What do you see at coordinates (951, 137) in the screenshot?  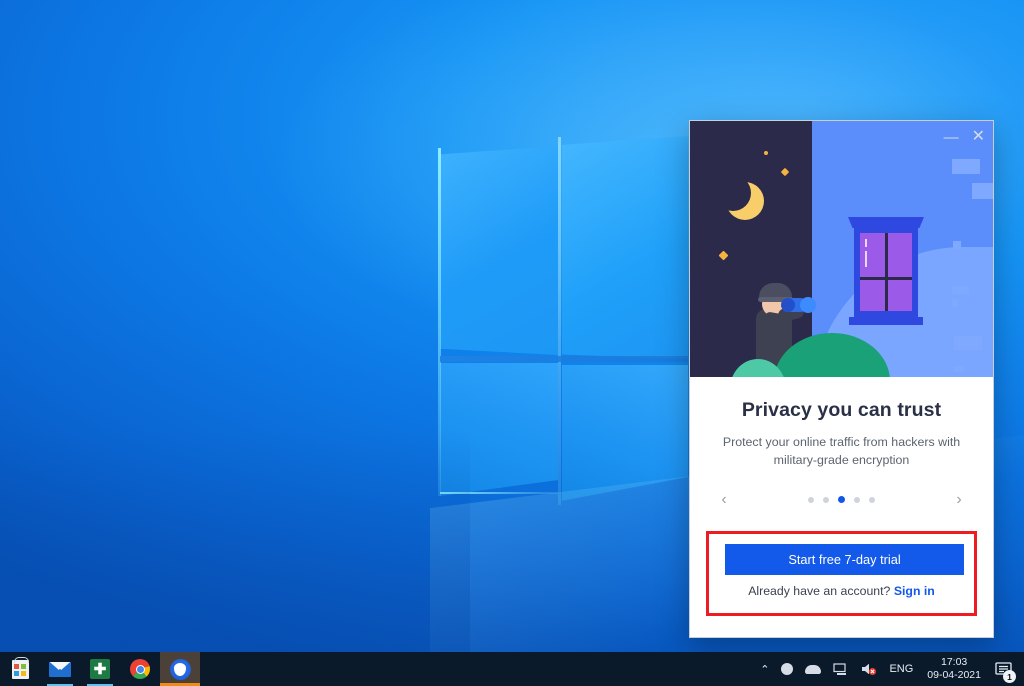 I see `minimize-icon: —` at bounding box center [951, 137].